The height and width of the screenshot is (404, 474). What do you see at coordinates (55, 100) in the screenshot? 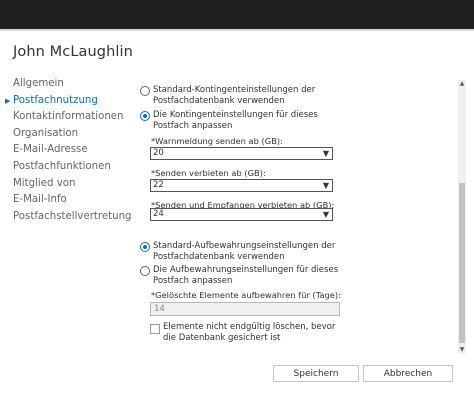
I see `sidebar-item-label: Postfachnutzung` at bounding box center [55, 100].